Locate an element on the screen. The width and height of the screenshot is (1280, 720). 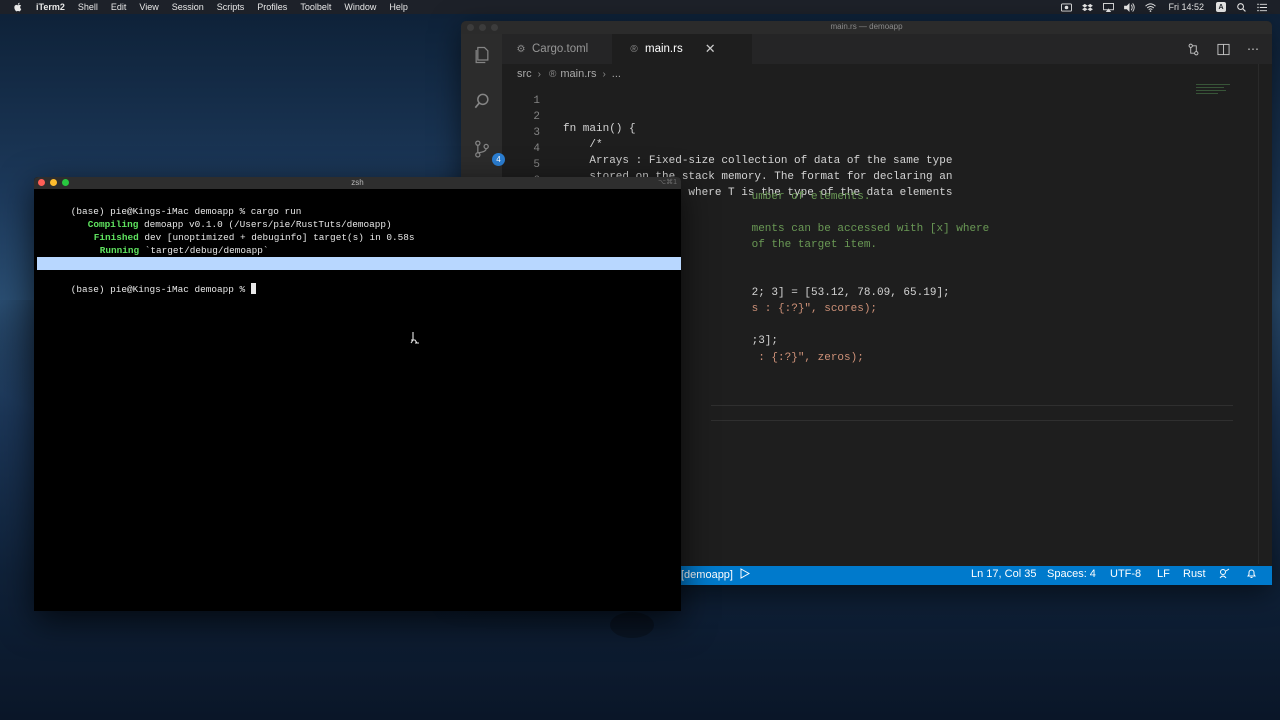
code-line: 3 /* is located at coordinates (847, 133).